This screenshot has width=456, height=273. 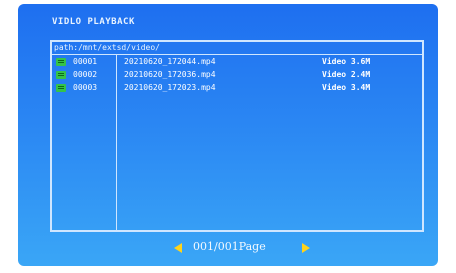 I want to click on file-index: 00001, so click(x=85, y=61).